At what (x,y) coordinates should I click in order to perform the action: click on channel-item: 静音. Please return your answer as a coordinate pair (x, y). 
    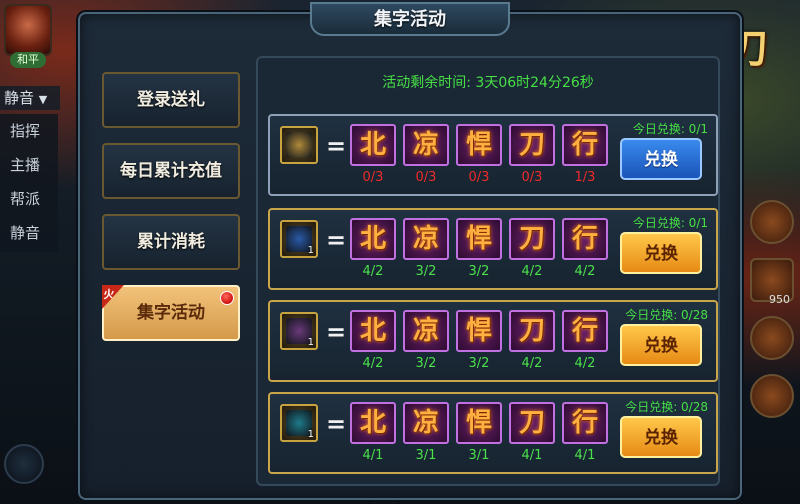
    Looking at the image, I should click on (29, 233).